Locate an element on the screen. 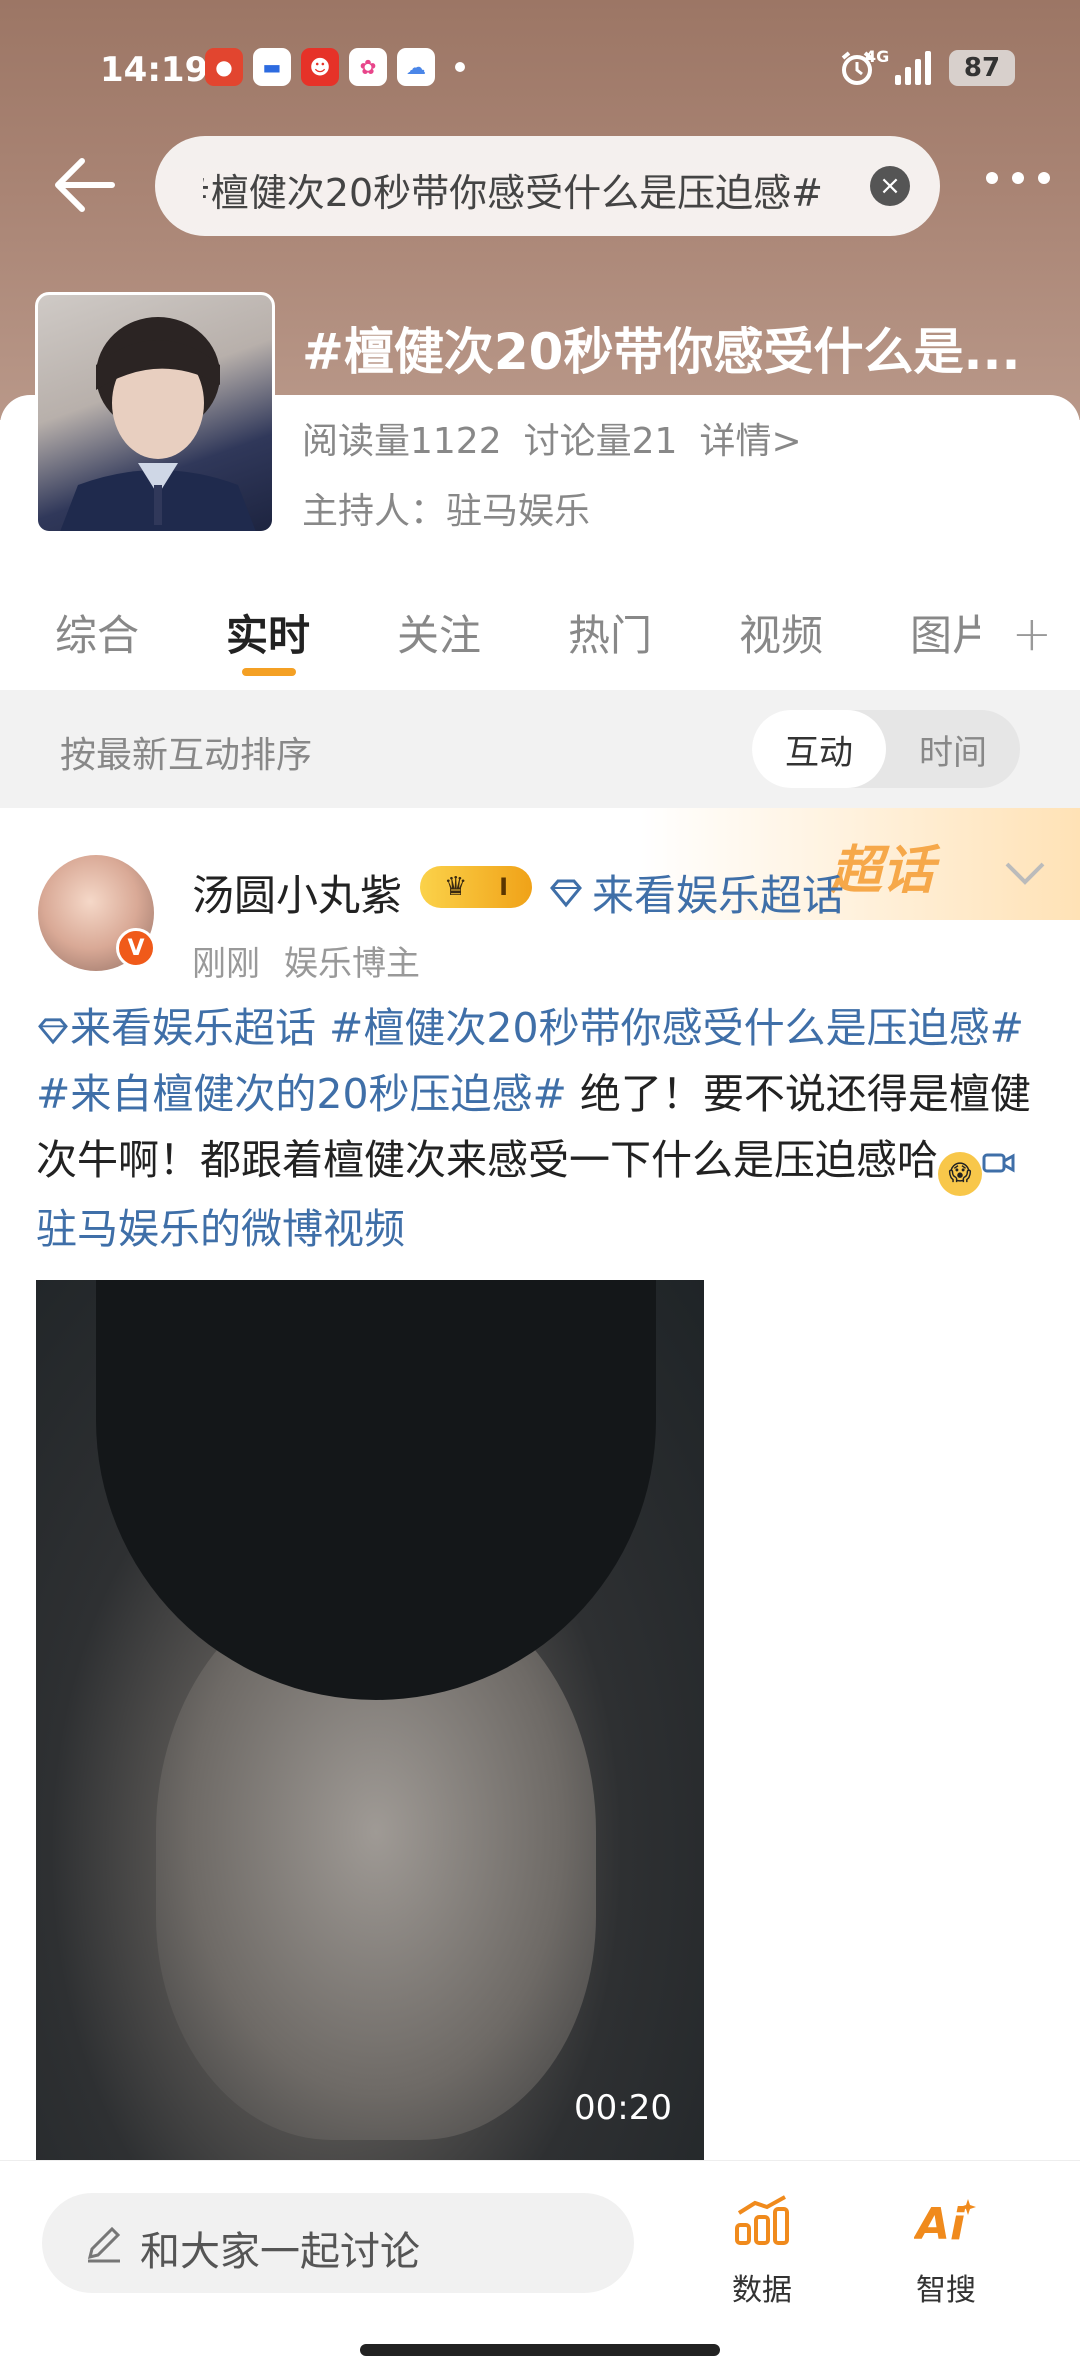 Image resolution: width=1080 pixels, height=2373 pixels. read-count: 阅读量1122 is located at coordinates (402, 441).